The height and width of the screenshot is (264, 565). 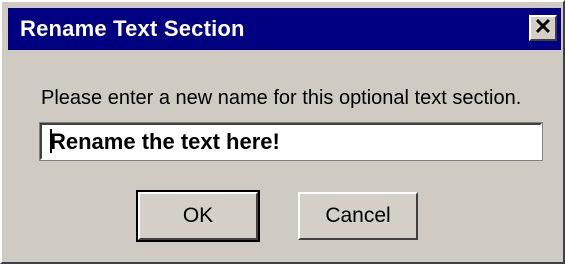 I want to click on close-icon: ✕, so click(x=543, y=26).